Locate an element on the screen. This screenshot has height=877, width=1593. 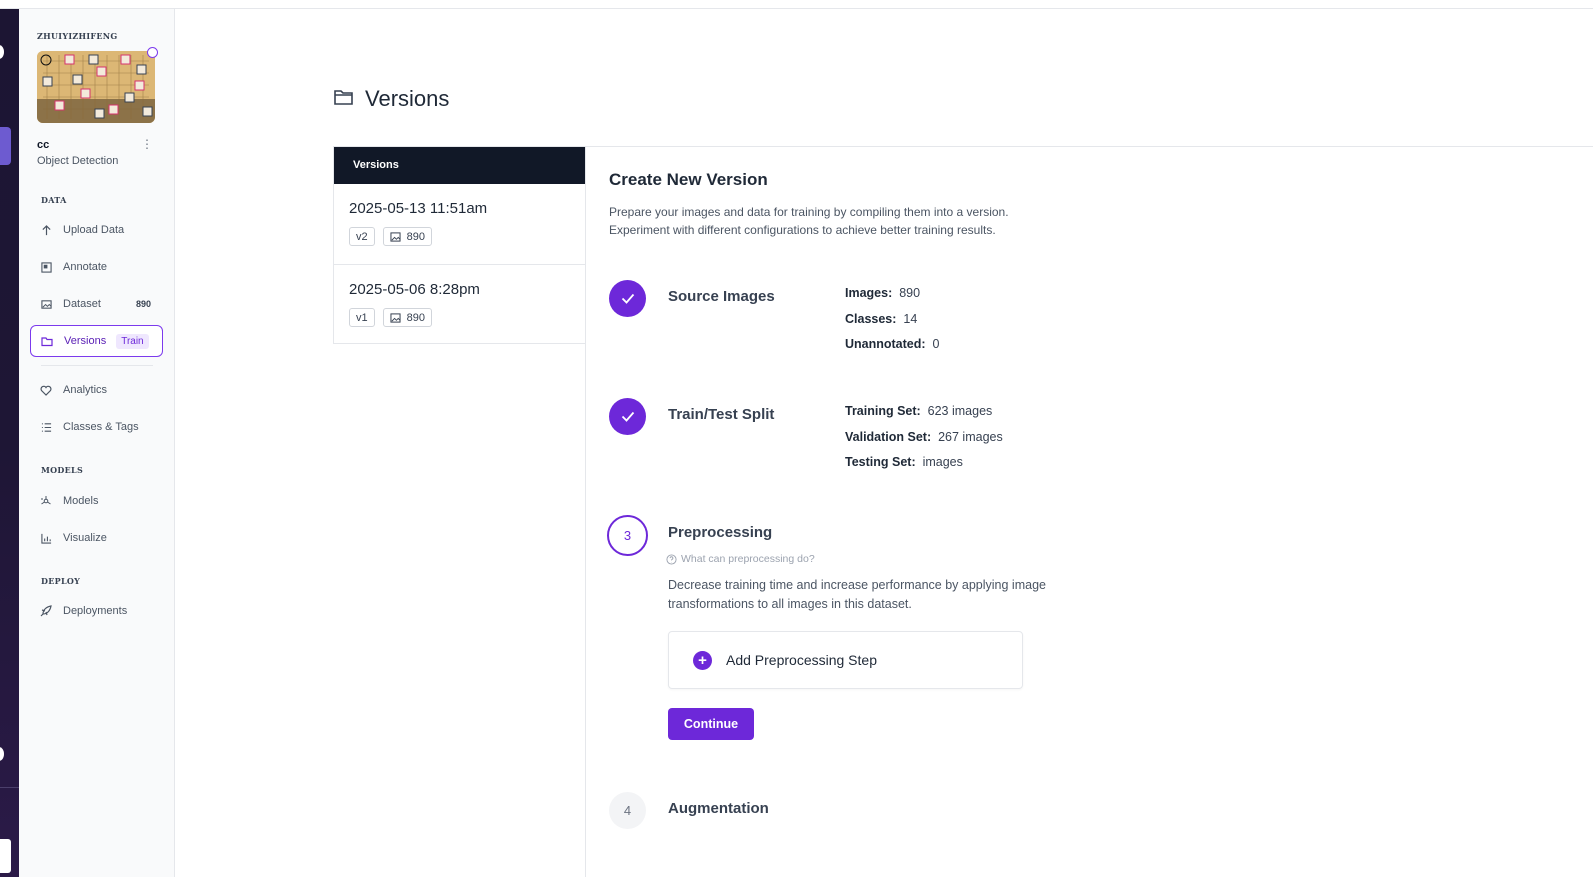
sidebar-item-versions: Versions Train is located at coordinates (96, 341).